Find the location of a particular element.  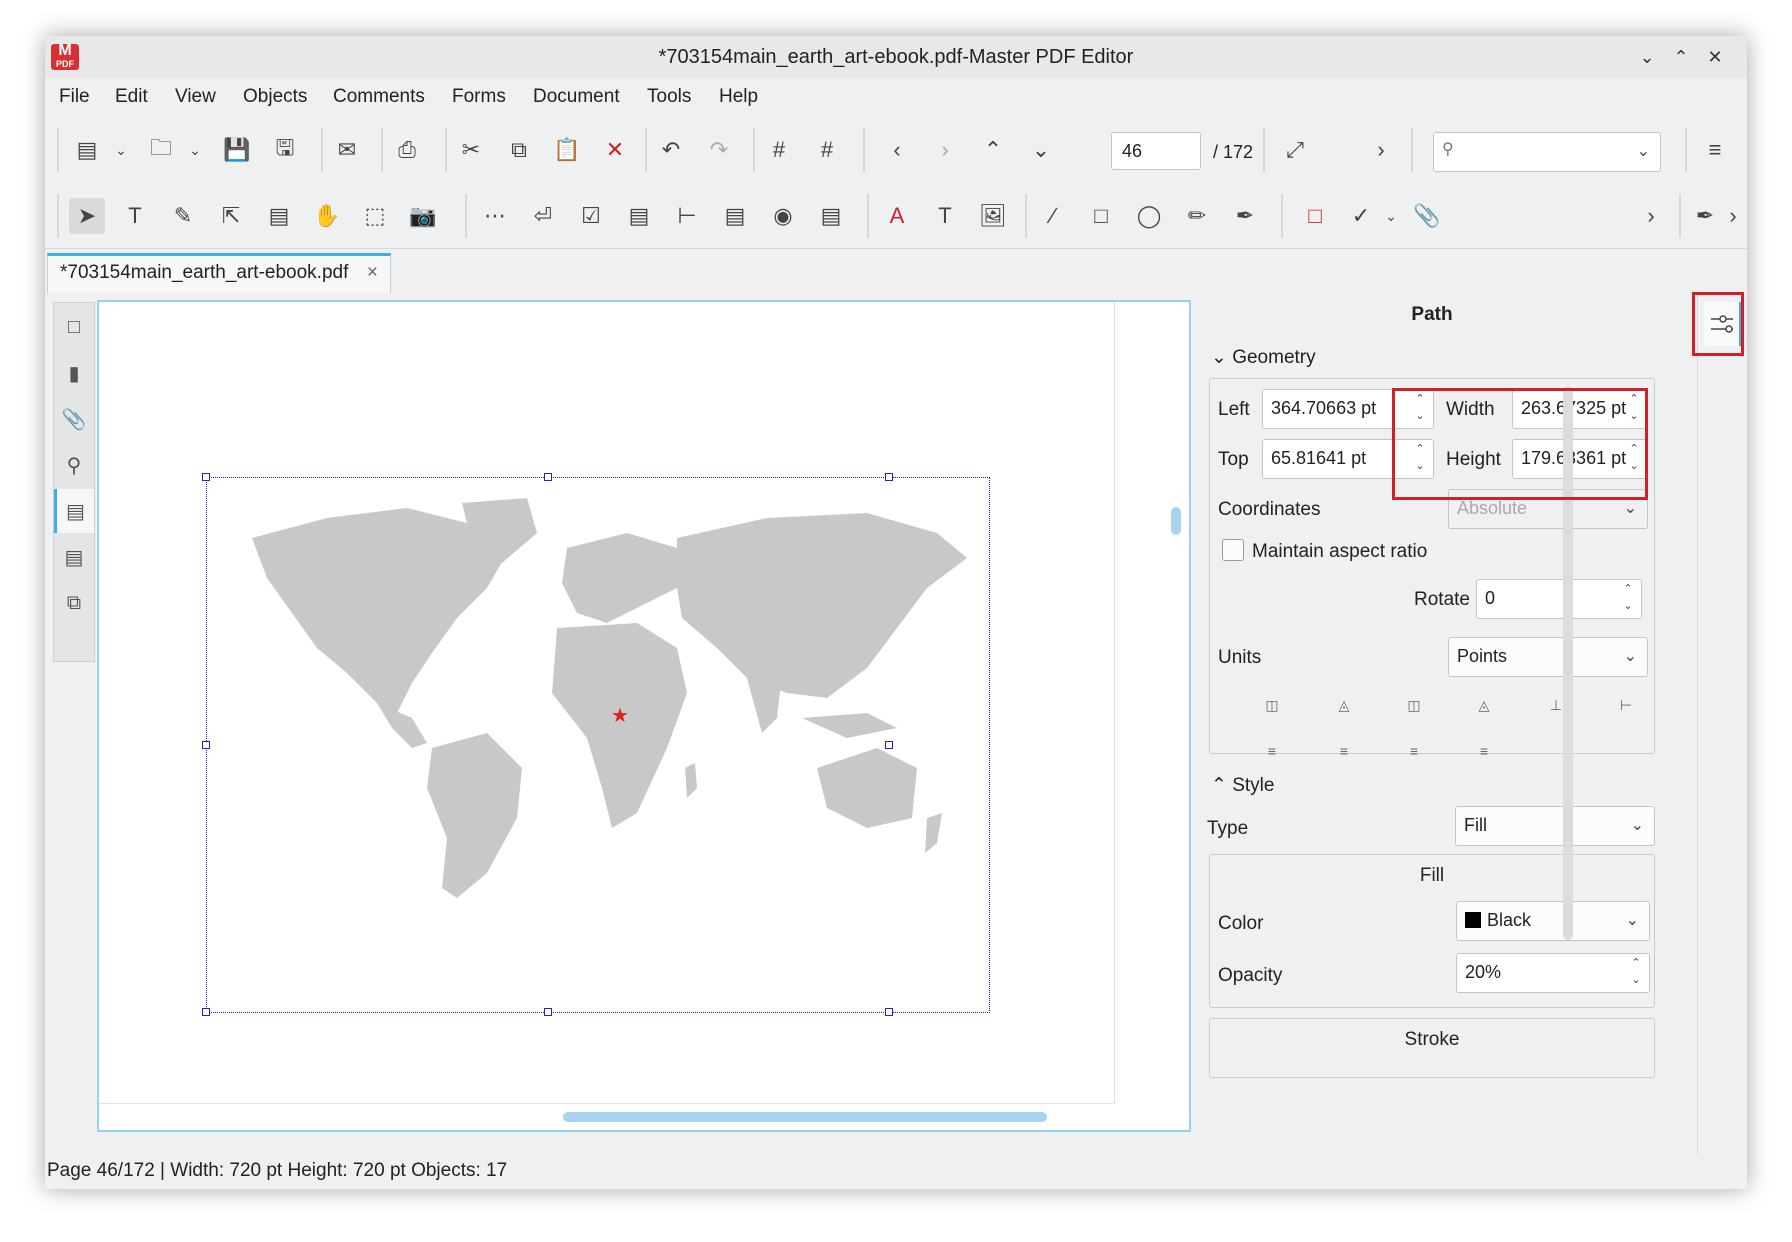

align-left-icon: ◫ is located at coordinates (1272, 709).